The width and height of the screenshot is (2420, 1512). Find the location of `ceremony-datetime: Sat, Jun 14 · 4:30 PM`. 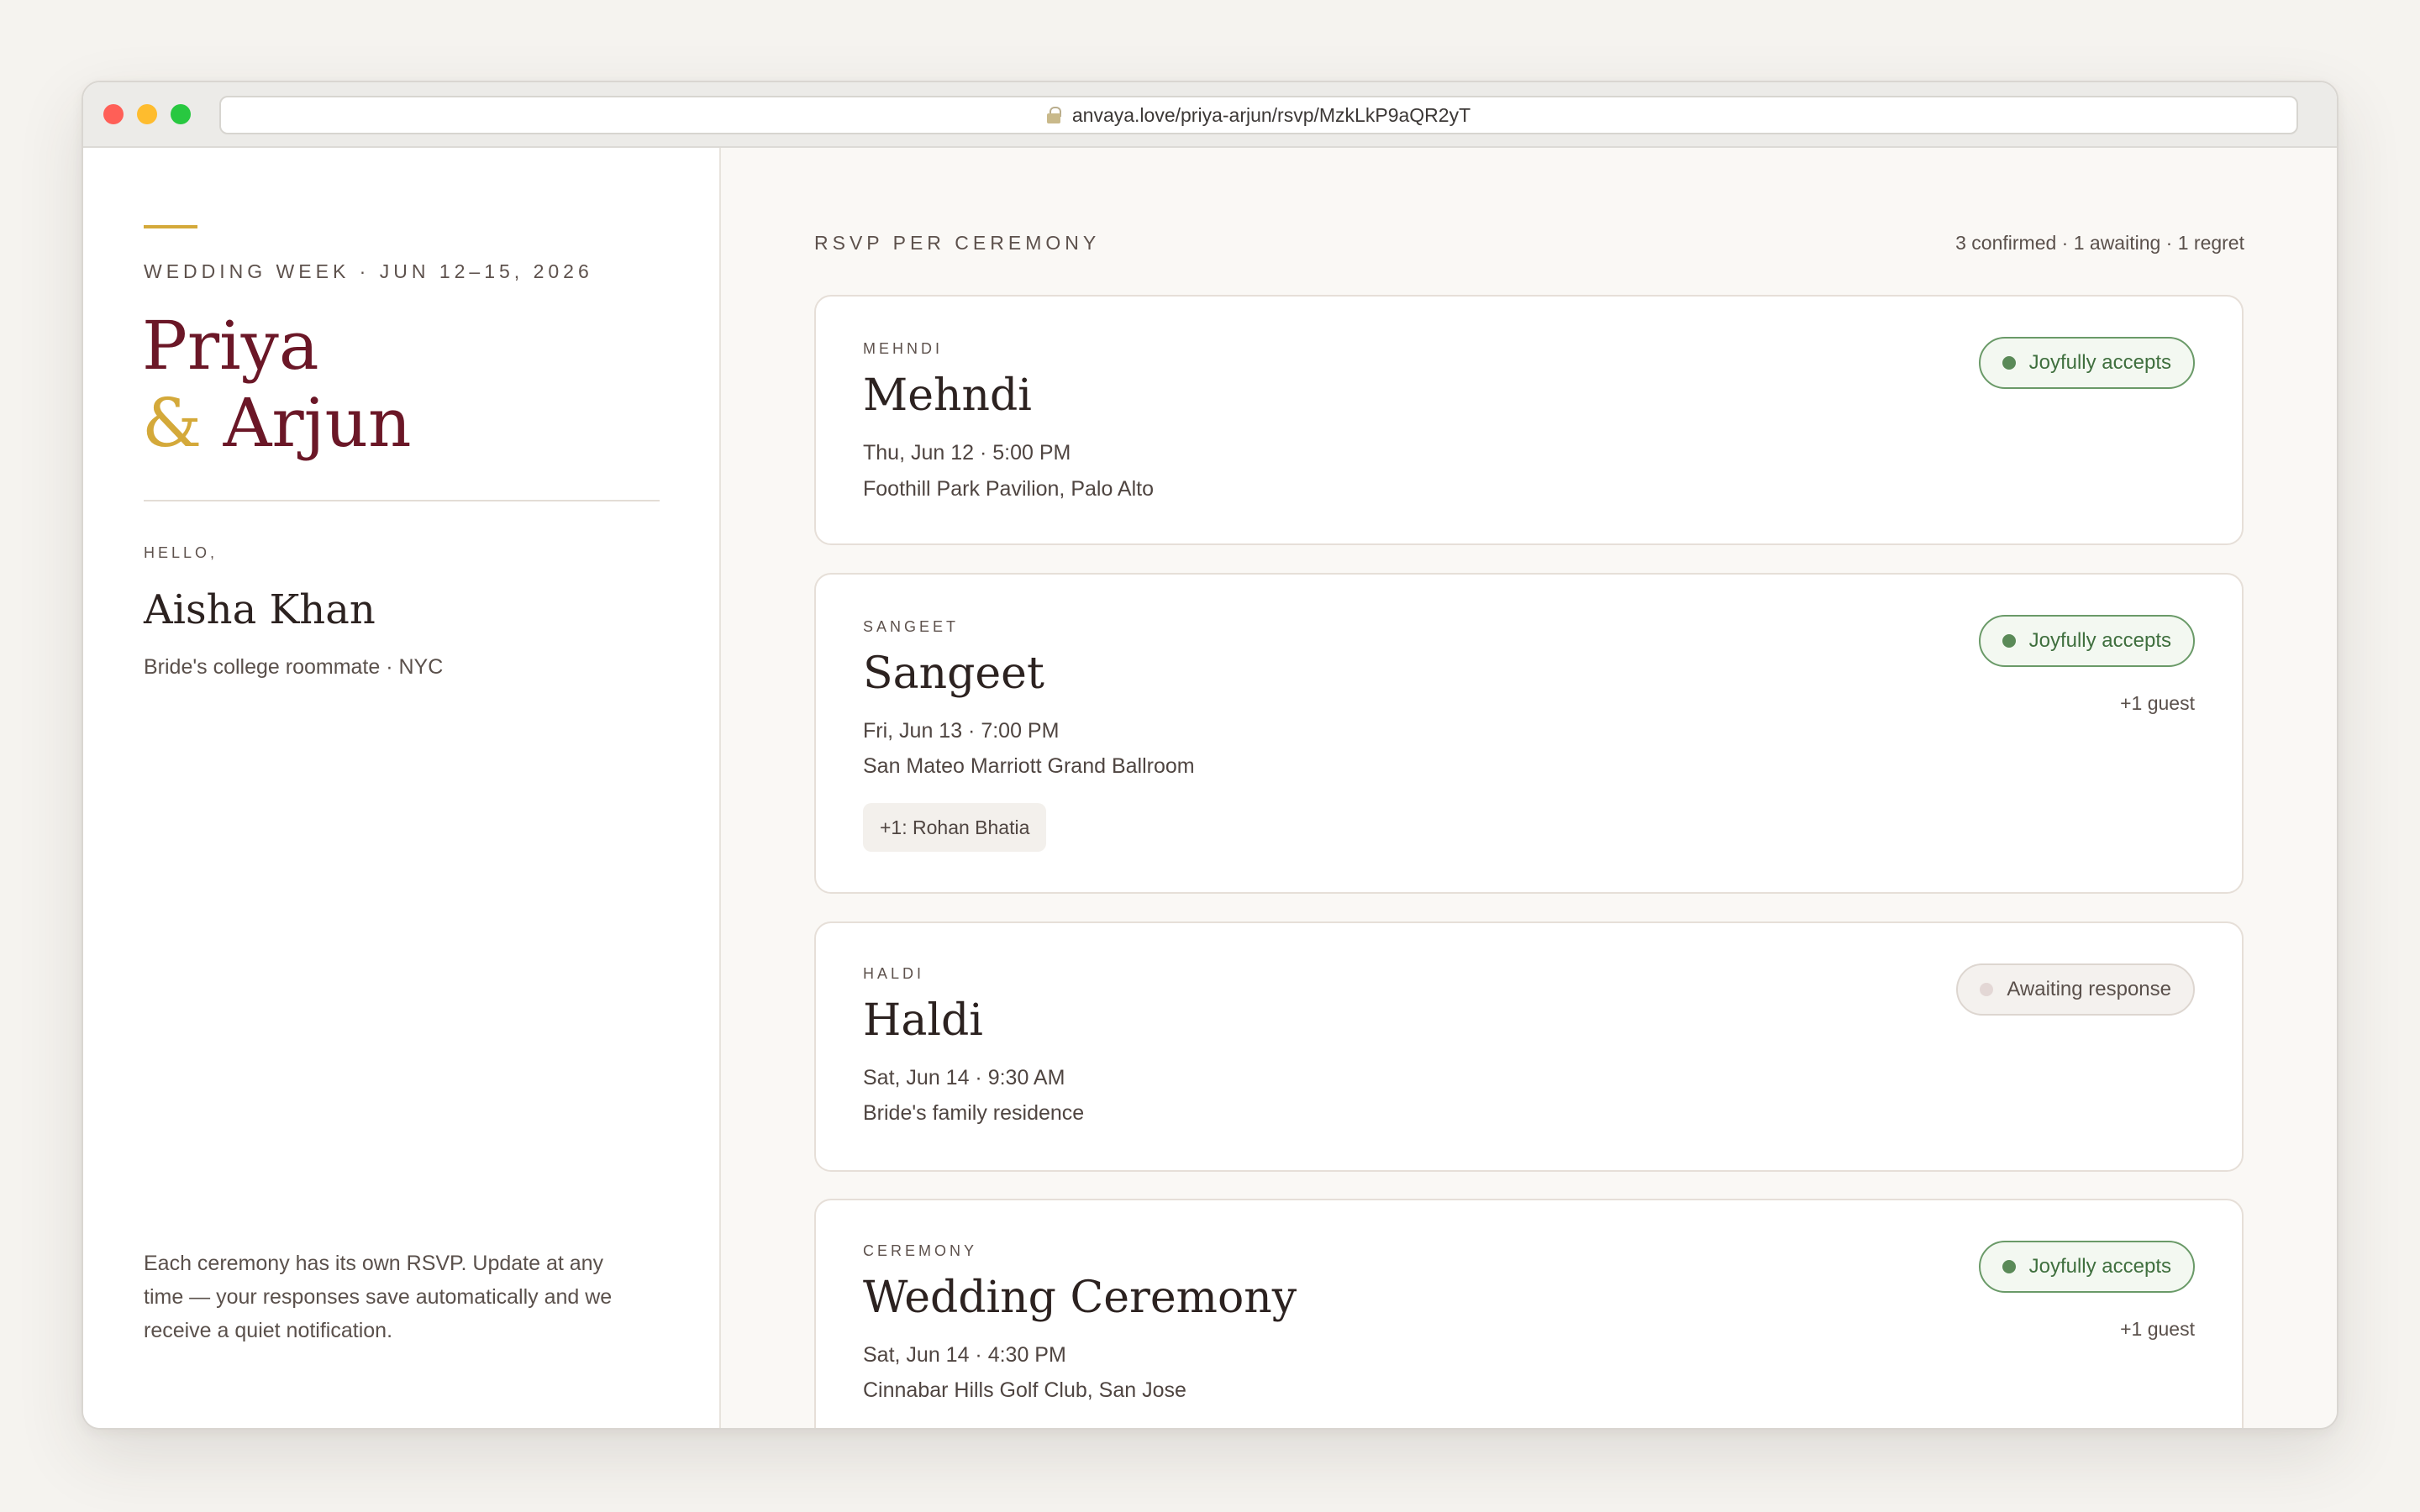

ceremony-datetime: Sat, Jun 14 · 4:30 PM is located at coordinates (964, 1355).